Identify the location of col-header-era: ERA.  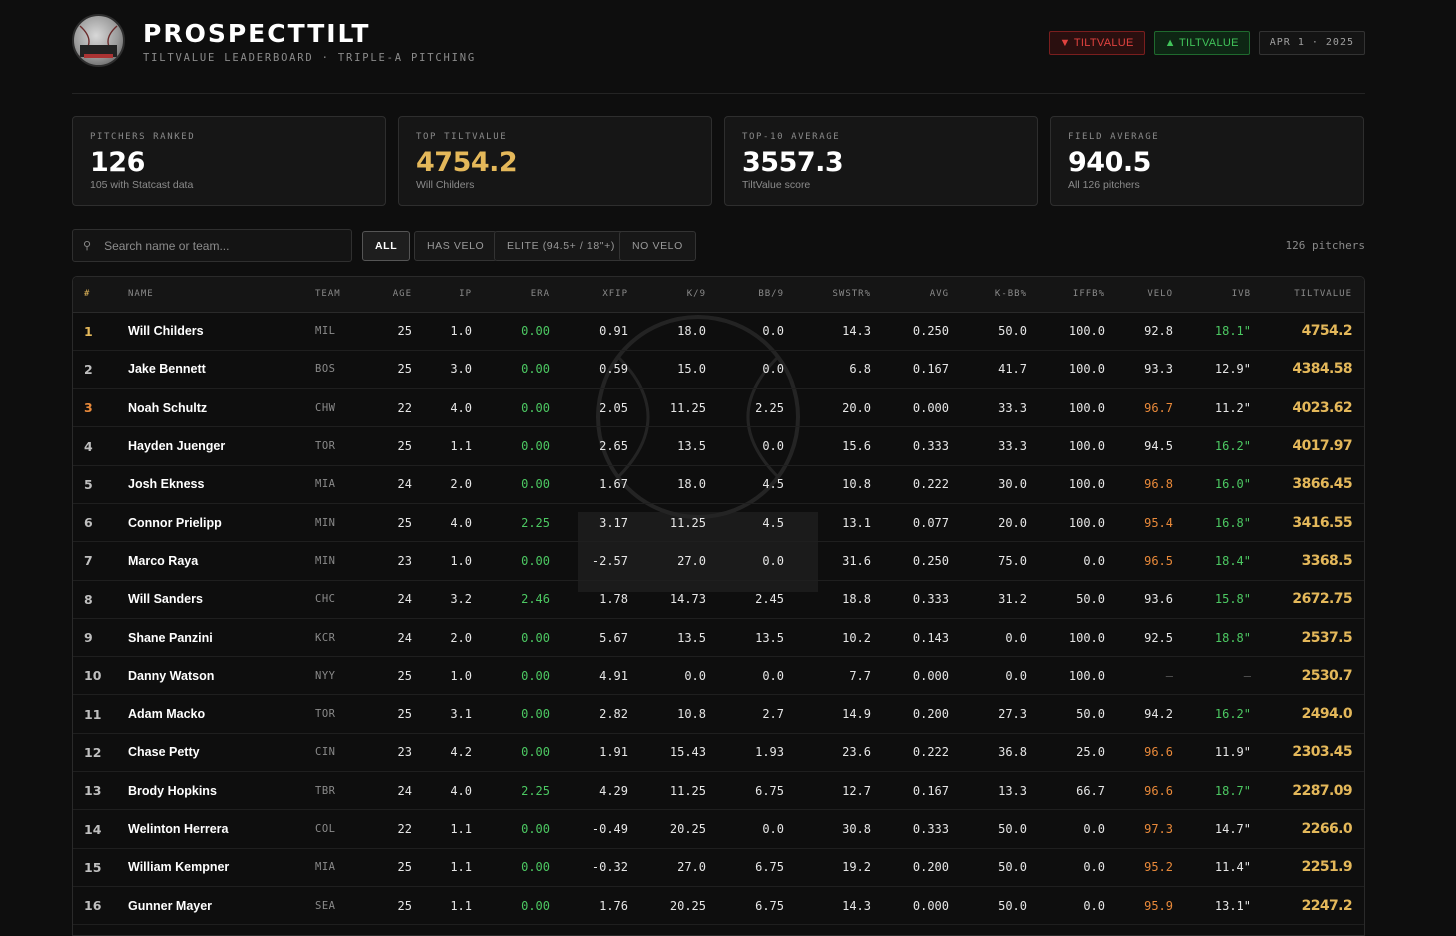
(511, 295).